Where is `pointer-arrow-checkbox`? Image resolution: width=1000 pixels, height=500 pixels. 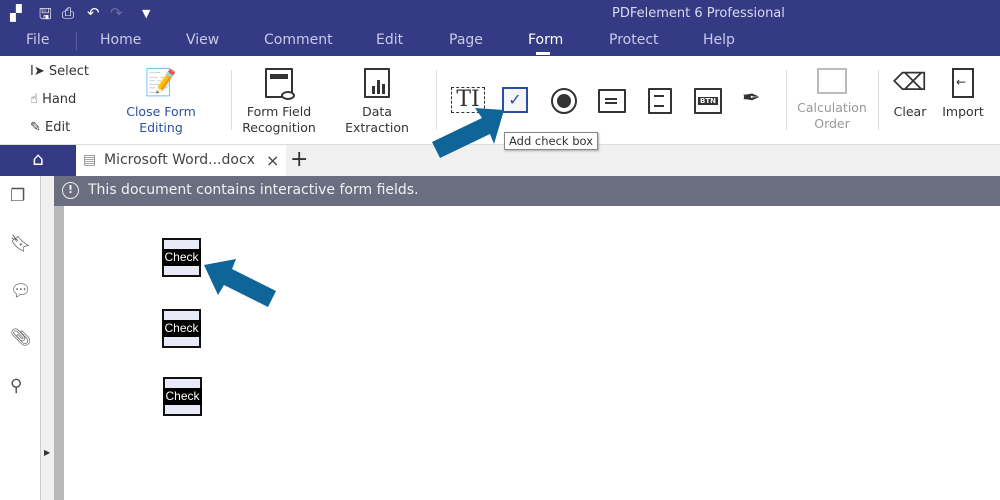
pointer-arrow-checkbox is located at coordinates (240, 283).